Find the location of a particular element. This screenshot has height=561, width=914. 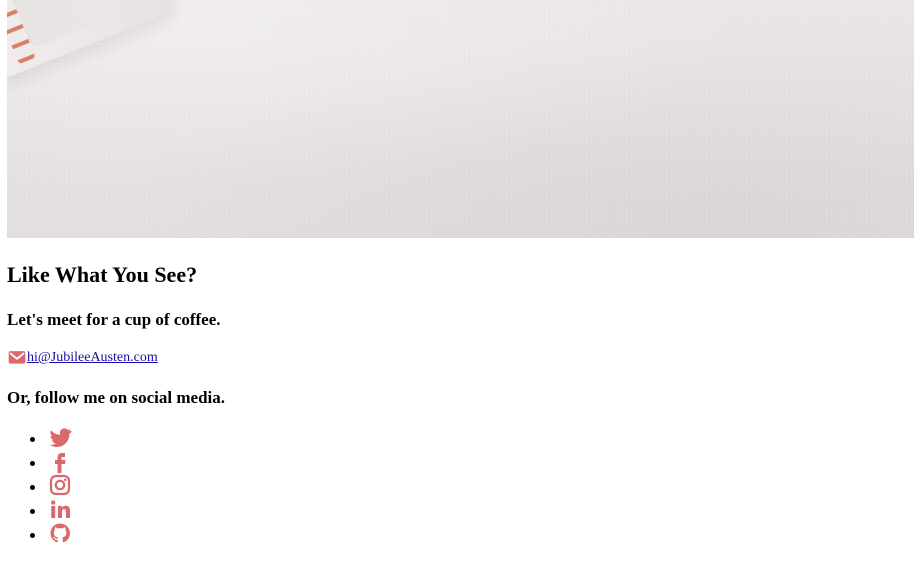

facebook-icon is located at coordinates (60, 461).